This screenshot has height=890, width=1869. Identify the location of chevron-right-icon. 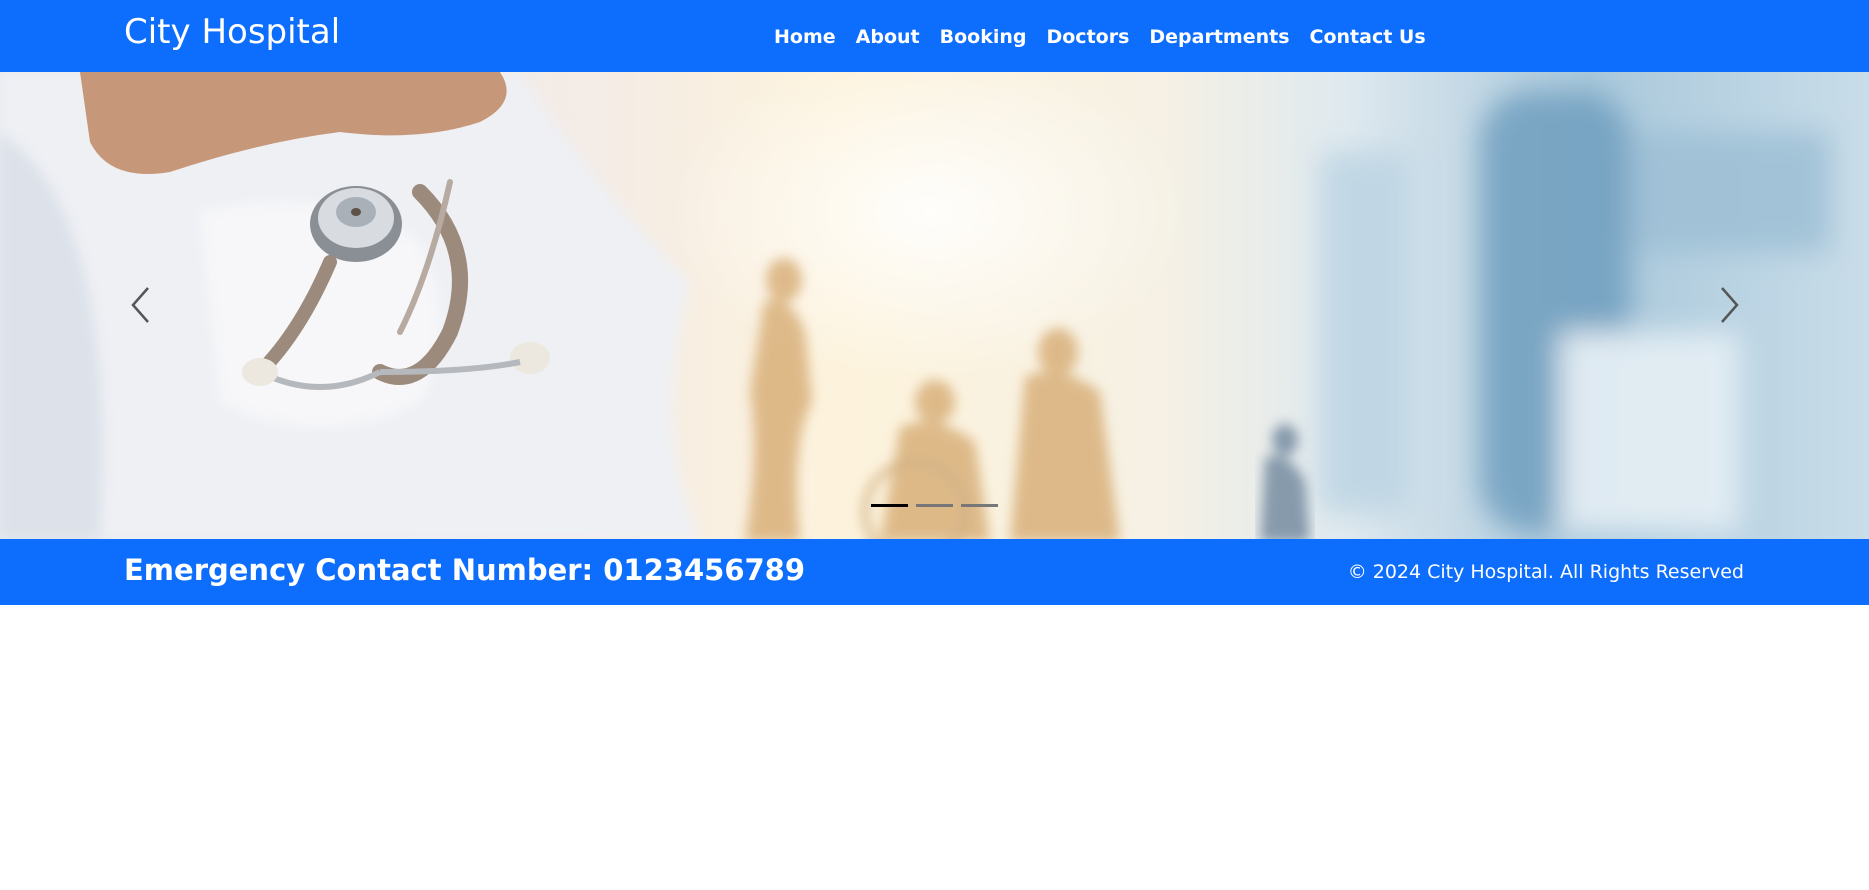
(1730, 305).